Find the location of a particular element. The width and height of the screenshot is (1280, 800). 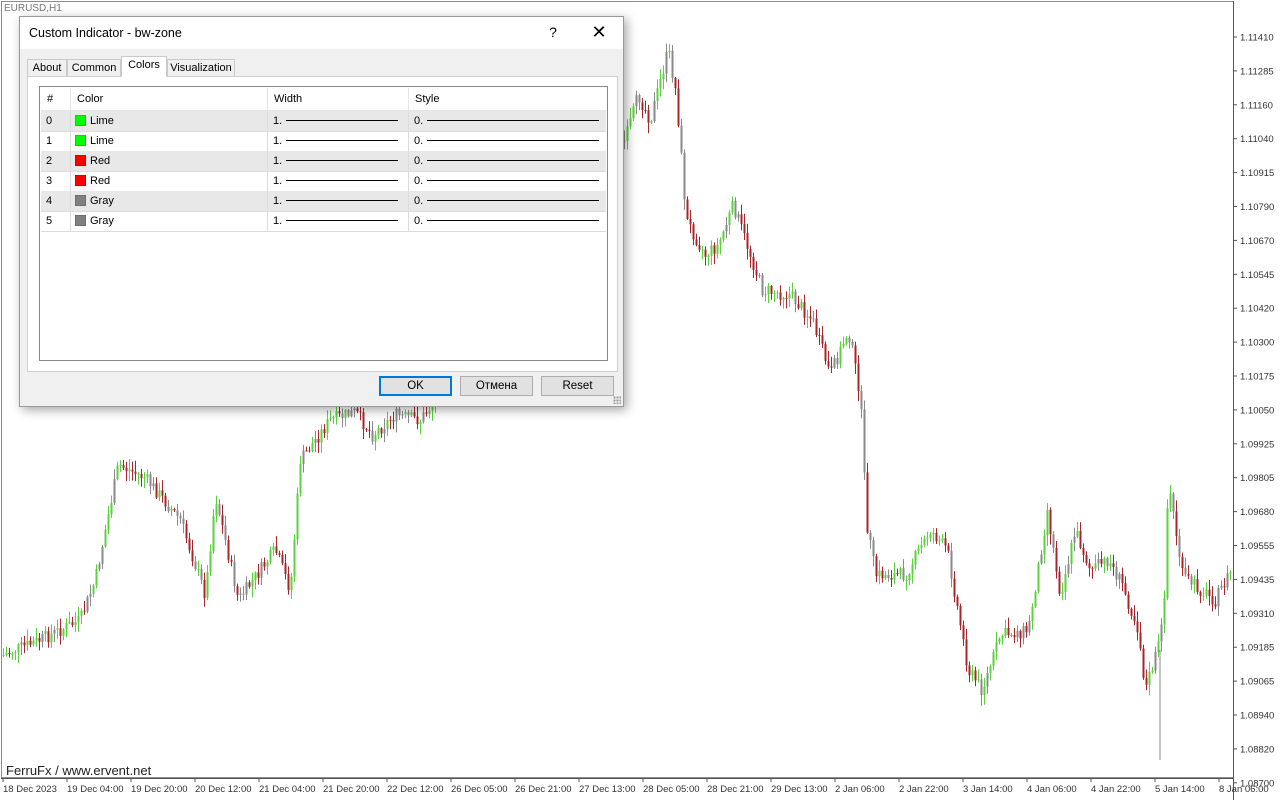

color-row: 3 Red 1. 0. is located at coordinates (323, 181).